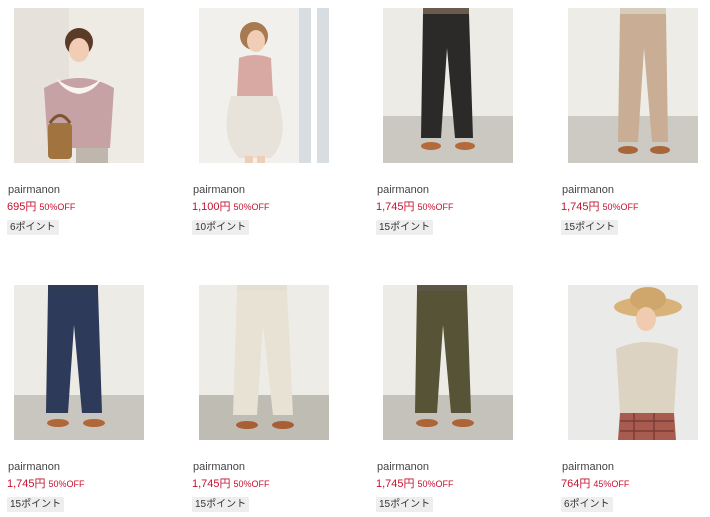 The width and height of the screenshot is (710, 517). I want to click on product-card: pairmanon 764円 45%OFF 6ポイント, so click(635, 398).